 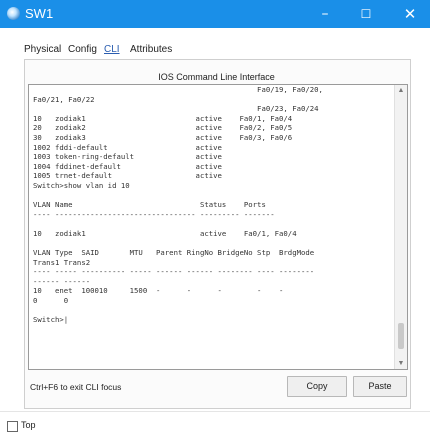 What do you see at coordinates (28, 425) in the screenshot?
I see `top-checkbox-label: Top` at bounding box center [28, 425].